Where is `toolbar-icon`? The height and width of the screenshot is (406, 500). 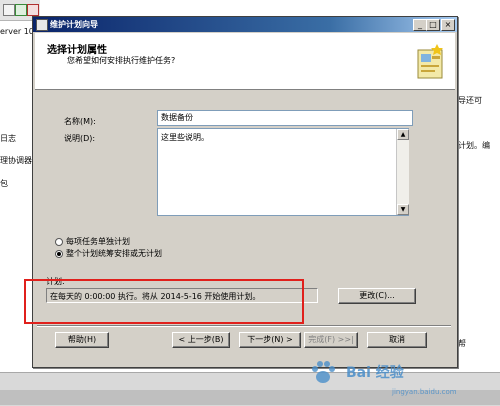
toolbar-icon is located at coordinates (9, 10).